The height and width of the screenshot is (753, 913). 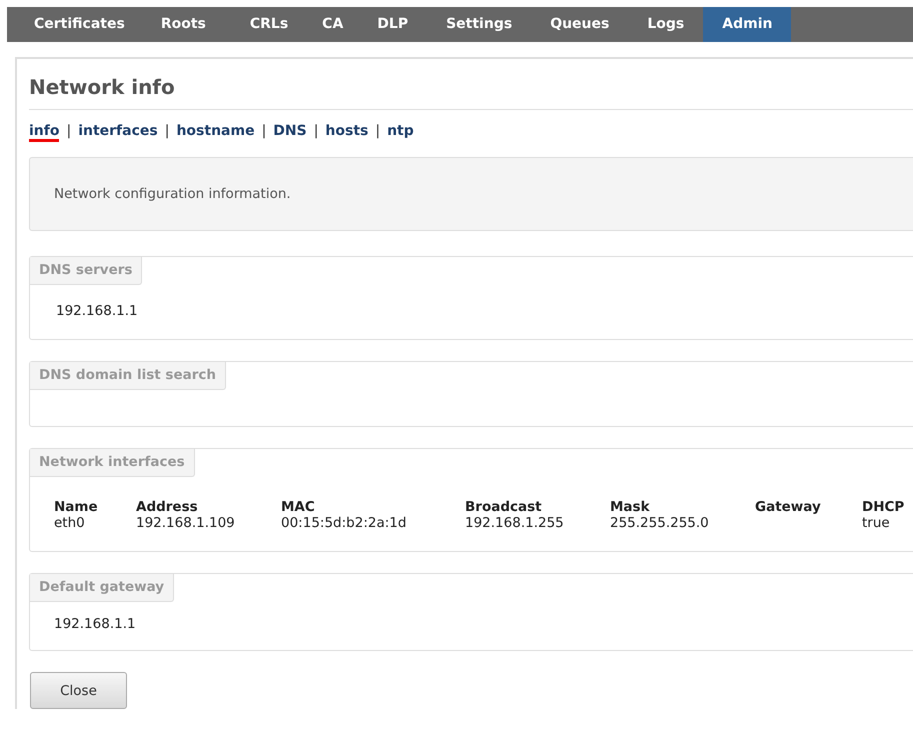 What do you see at coordinates (112, 463) in the screenshot?
I see `section-legend: Network interfaces` at bounding box center [112, 463].